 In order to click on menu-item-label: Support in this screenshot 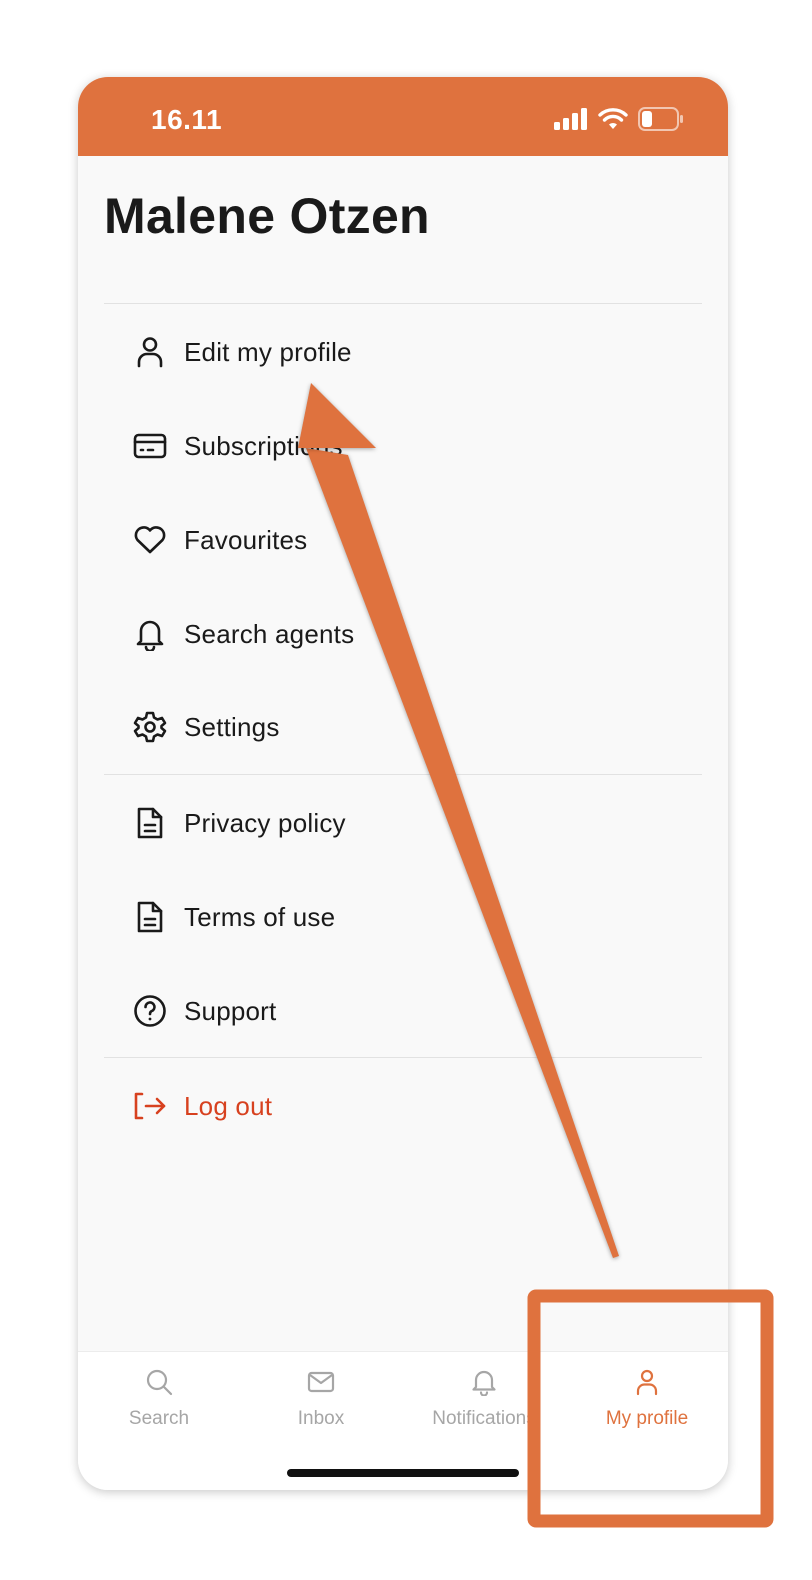, I will do `click(230, 1010)`.